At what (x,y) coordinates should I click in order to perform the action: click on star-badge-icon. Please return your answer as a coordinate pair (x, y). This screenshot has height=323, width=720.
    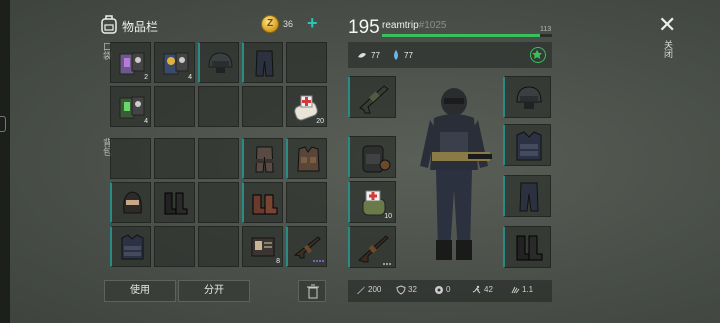
    Looking at the image, I should click on (538, 55).